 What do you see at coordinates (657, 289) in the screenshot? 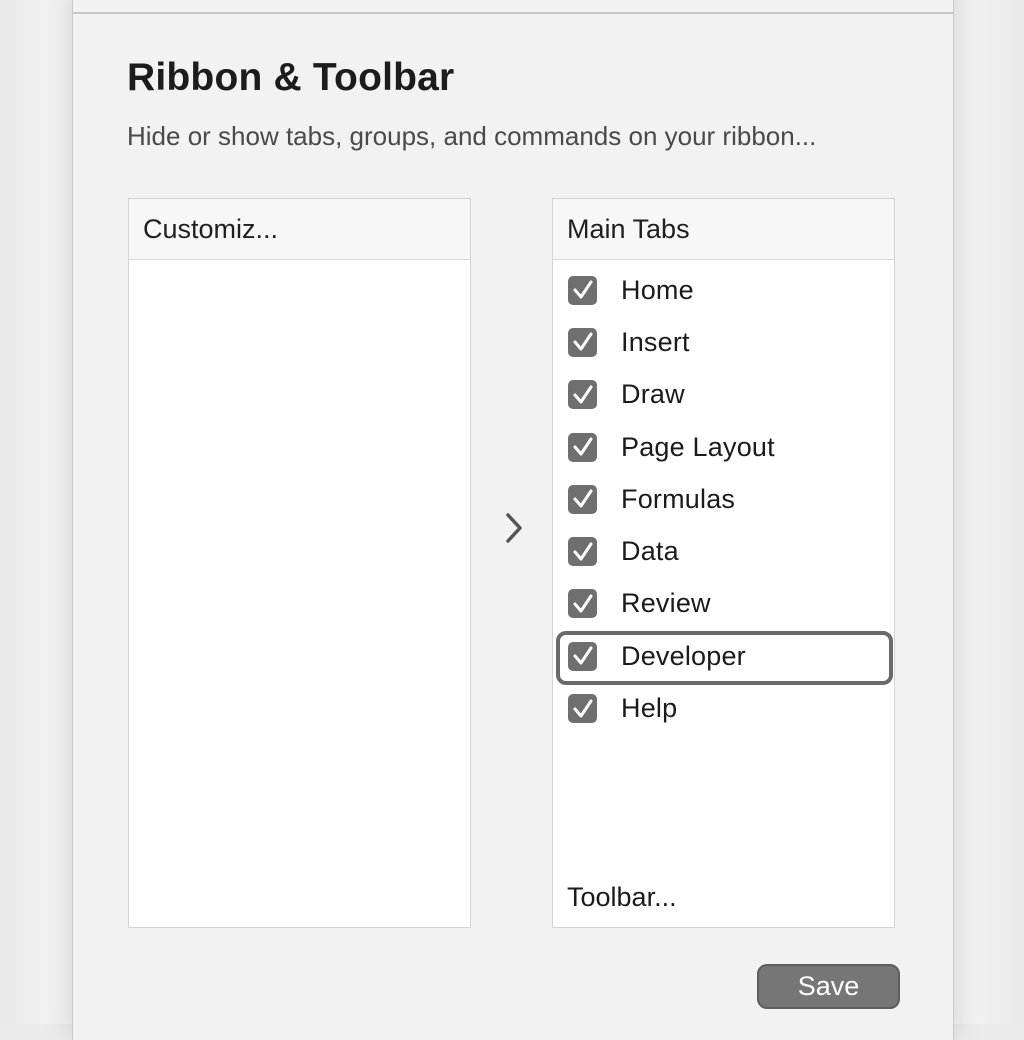
I see `tab-label: Home` at bounding box center [657, 289].